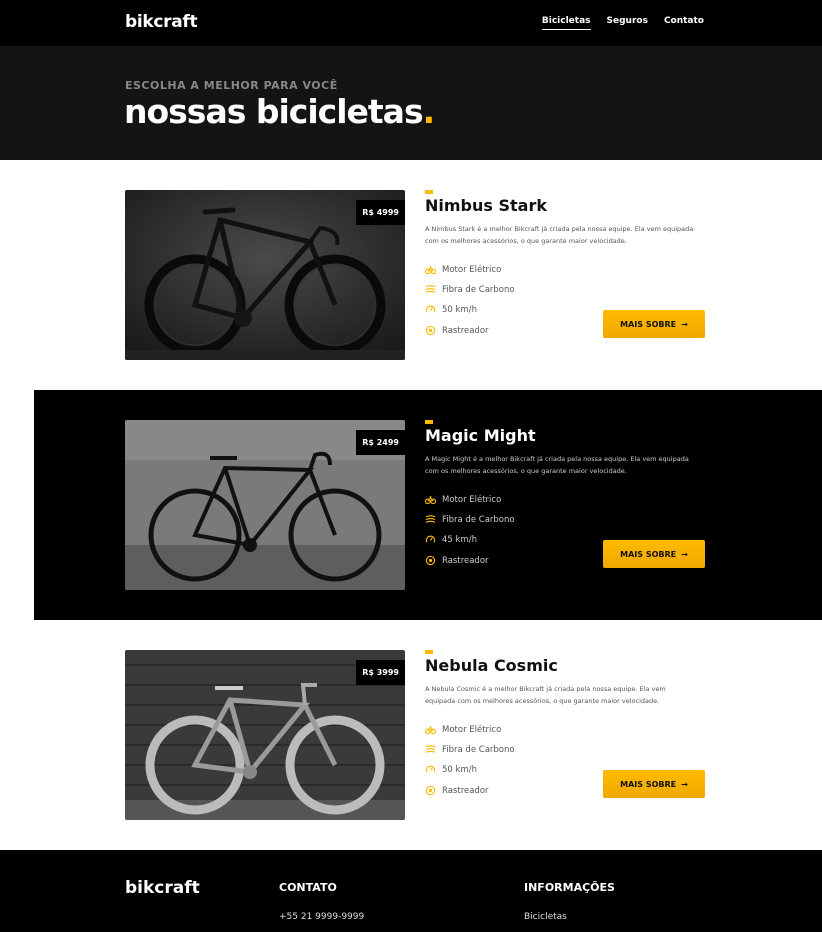 The width and height of the screenshot is (822, 932). What do you see at coordinates (265, 275) in the screenshot?
I see `bike-photo: R$ 4999` at bounding box center [265, 275].